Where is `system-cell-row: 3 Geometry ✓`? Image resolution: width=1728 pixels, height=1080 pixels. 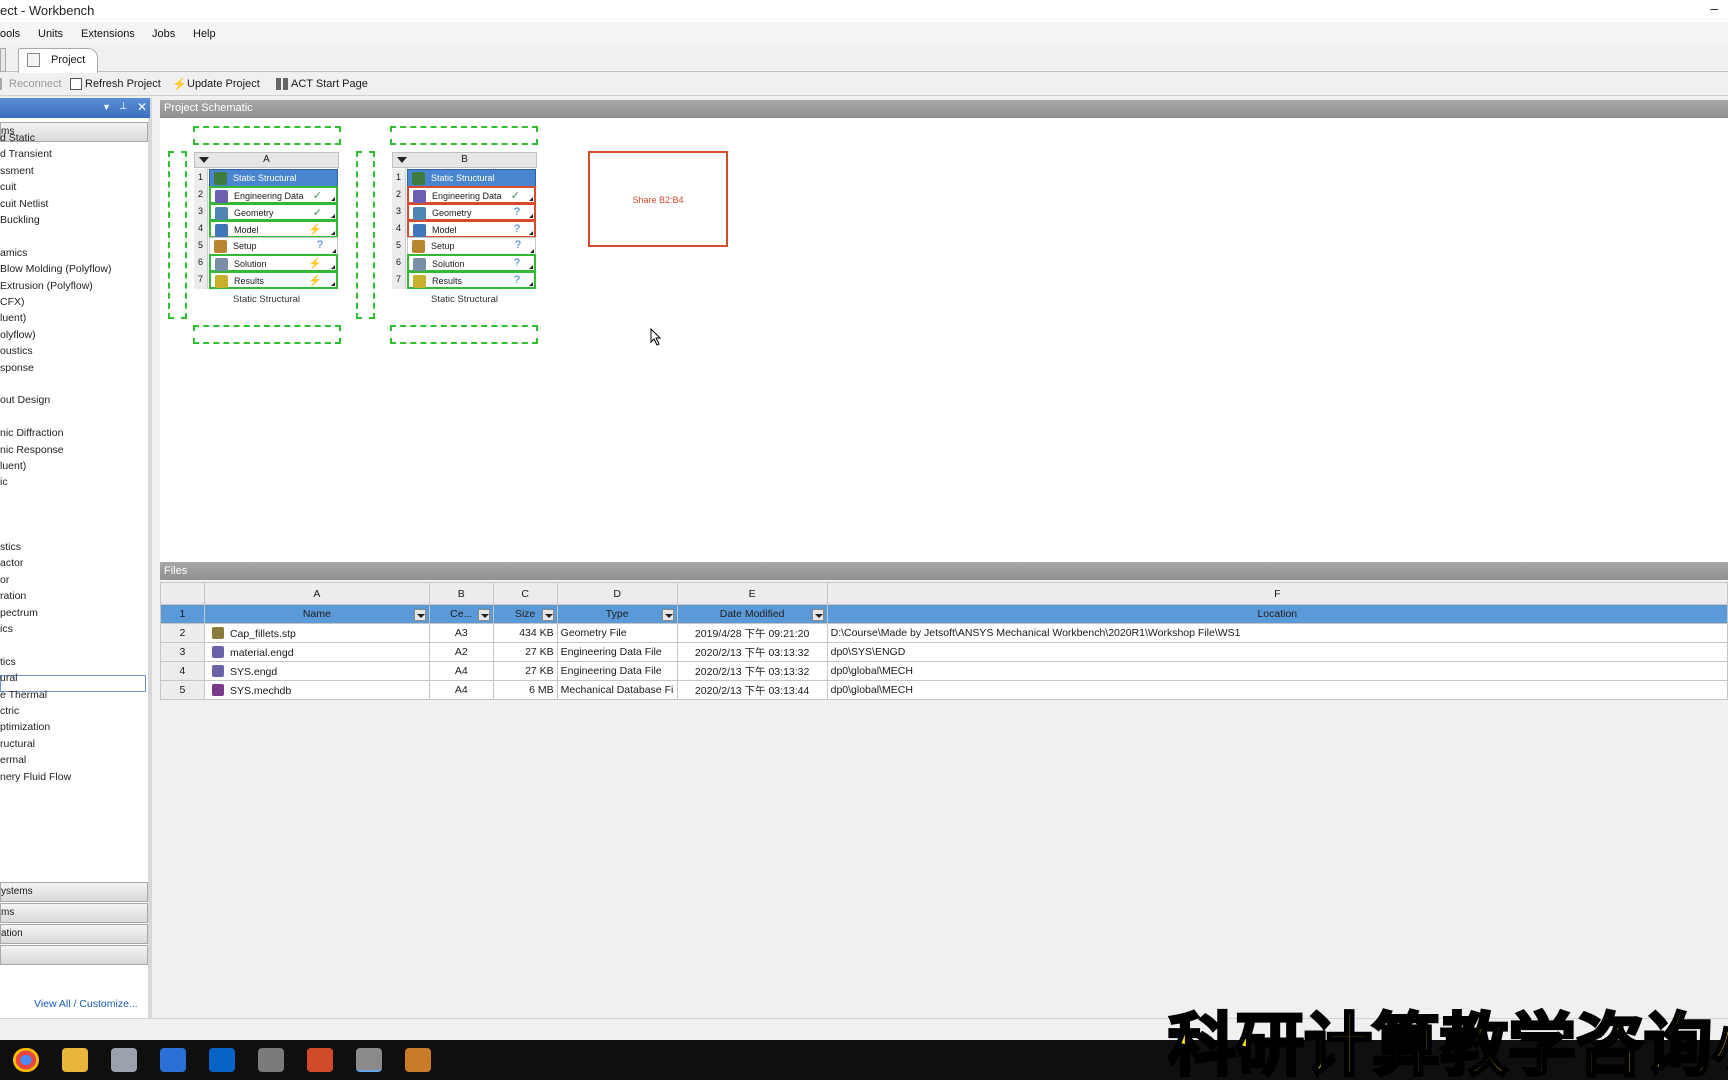 system-cell-row: 3 Geometry ✓ is located at coordinates (266, 212).